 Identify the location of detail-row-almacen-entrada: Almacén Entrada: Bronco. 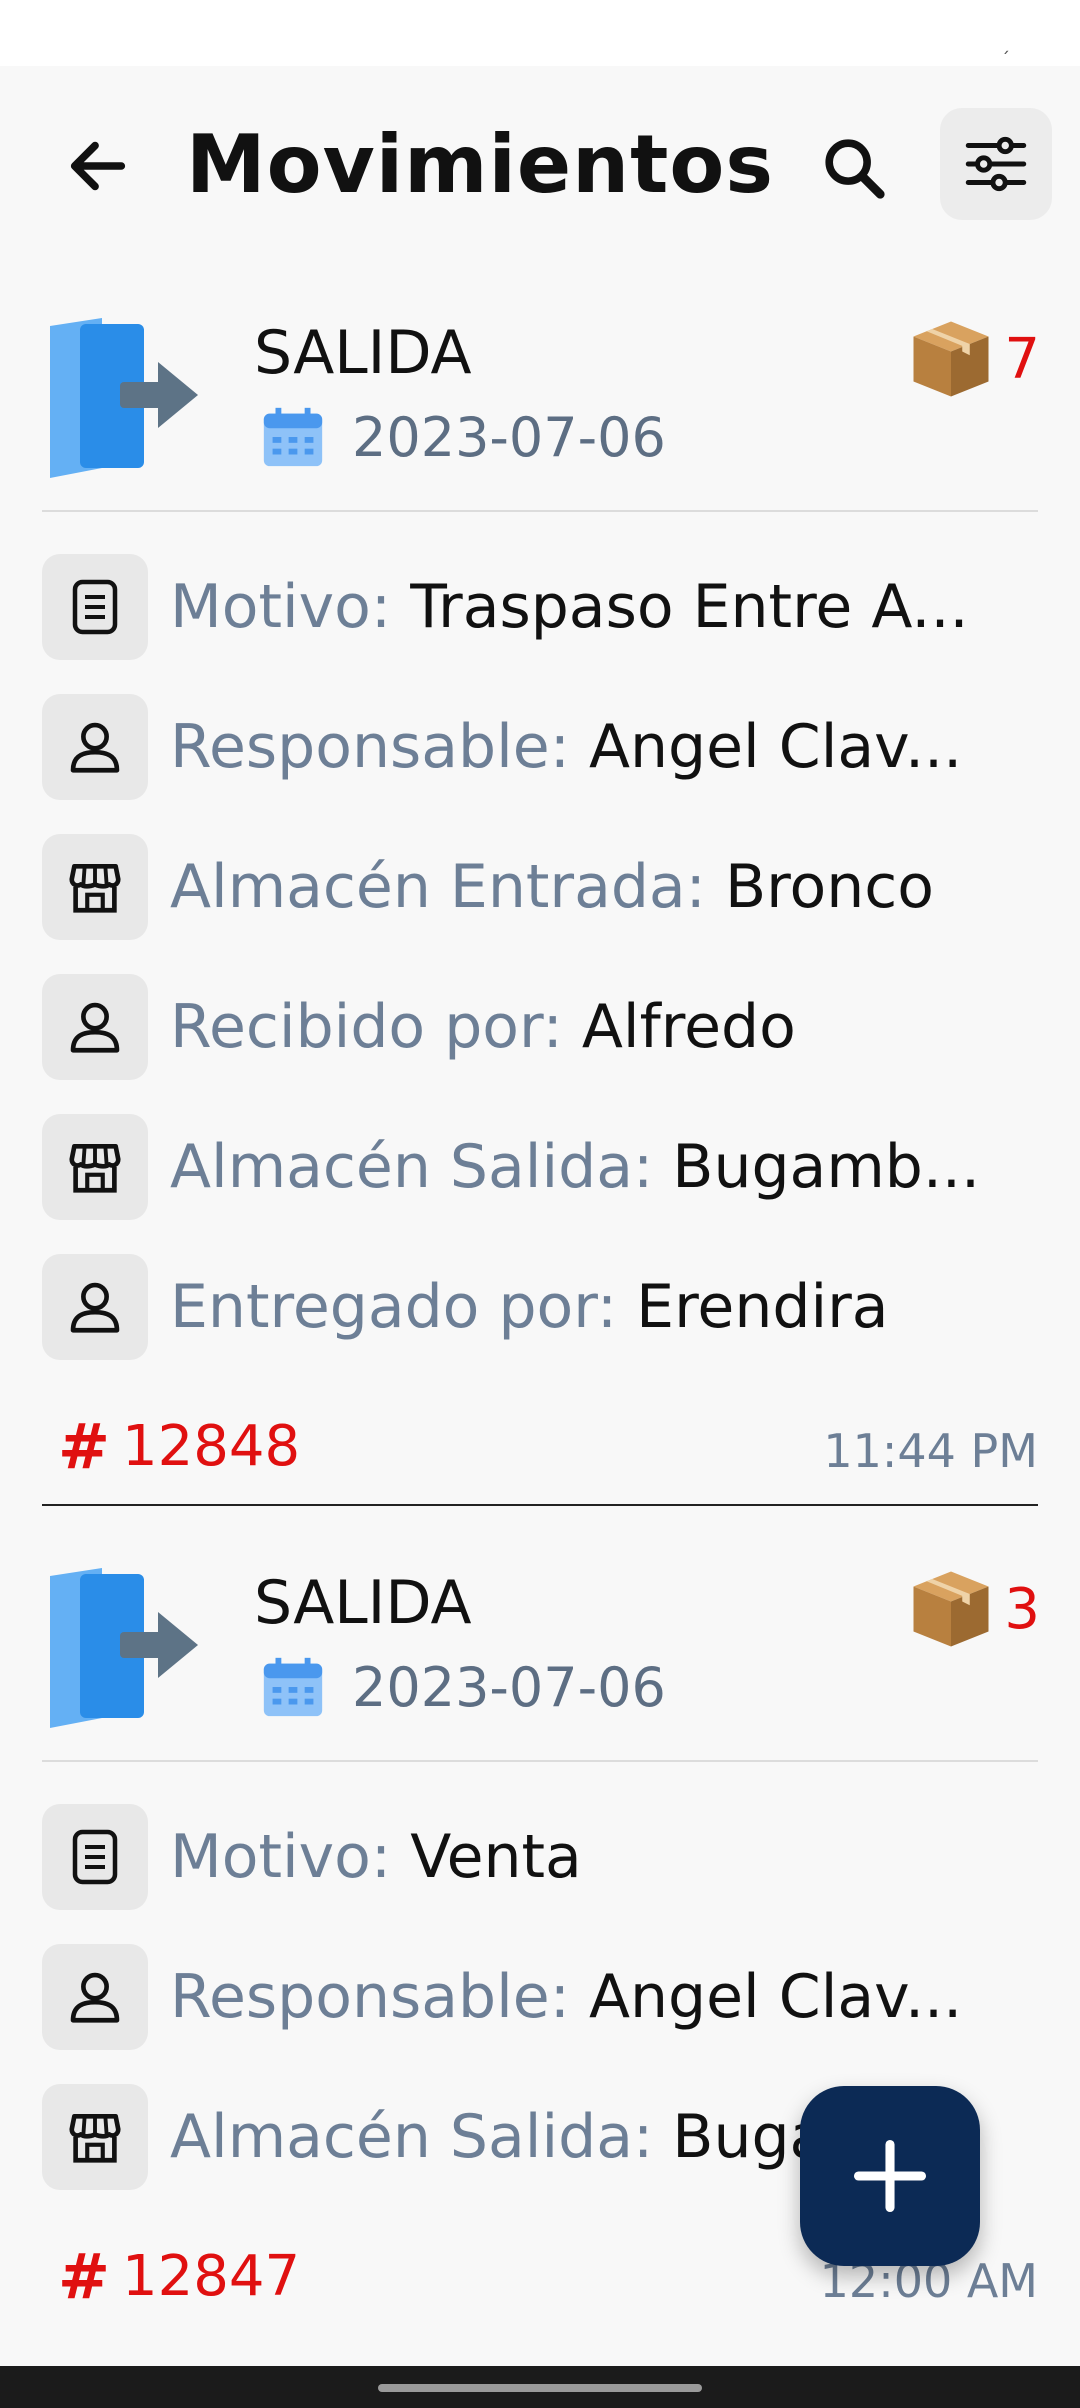
(542, 887).